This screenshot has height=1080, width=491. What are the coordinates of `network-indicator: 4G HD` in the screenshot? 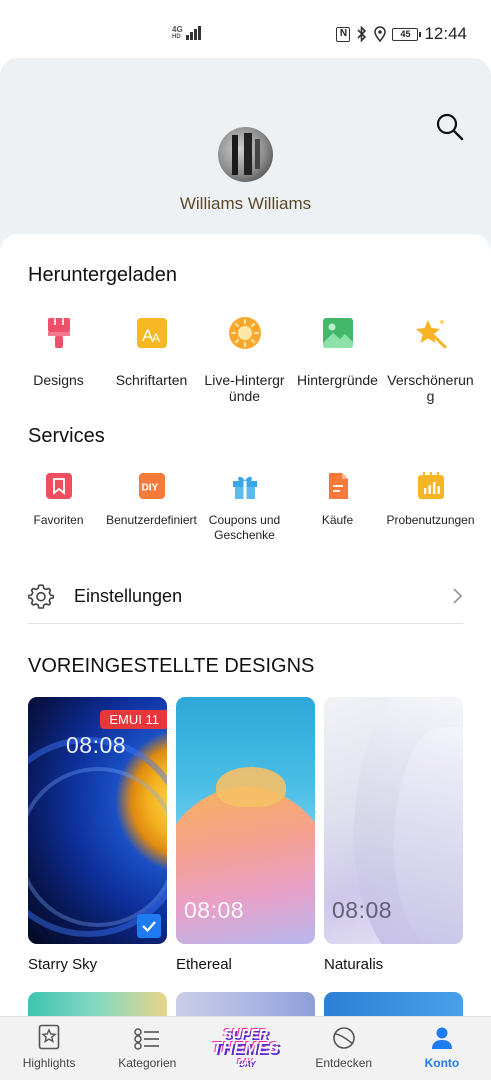 It's located at (186, 33).